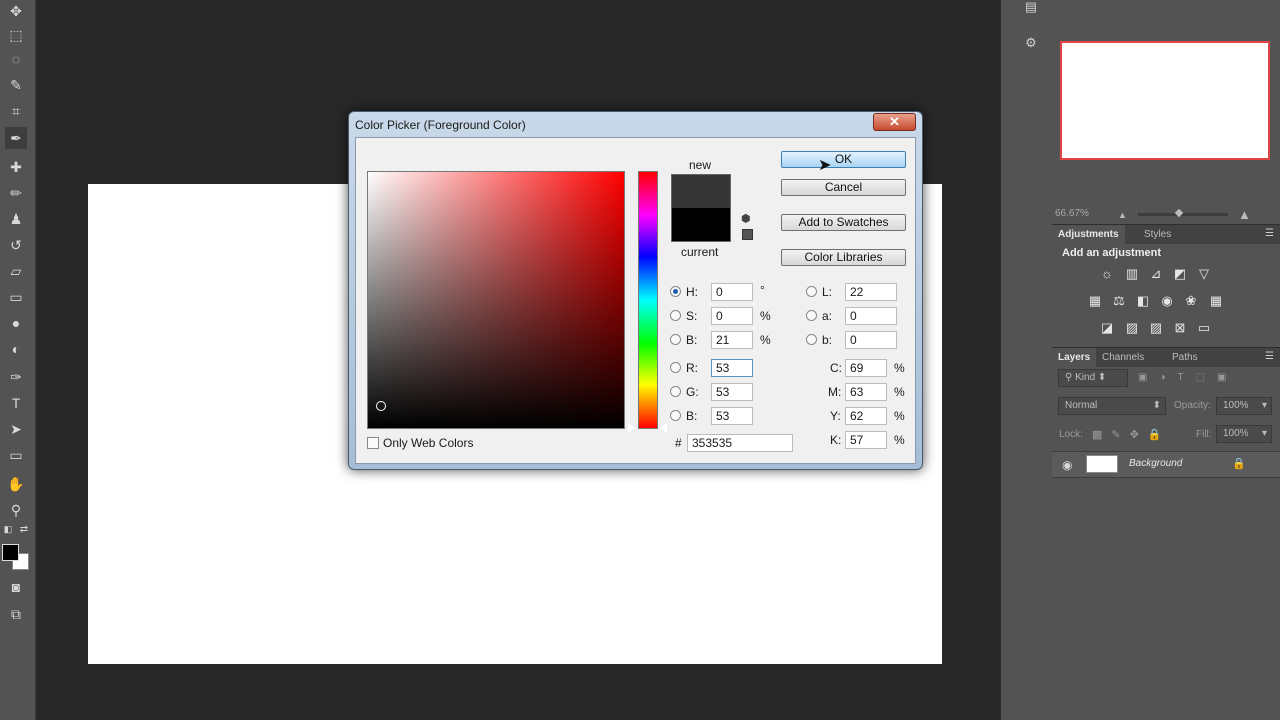 This screenshot has height=720, width=1280. Describe the element at coordinates (1132, 274) in the screenshot. I see `levels-icon: ▥` at that location.